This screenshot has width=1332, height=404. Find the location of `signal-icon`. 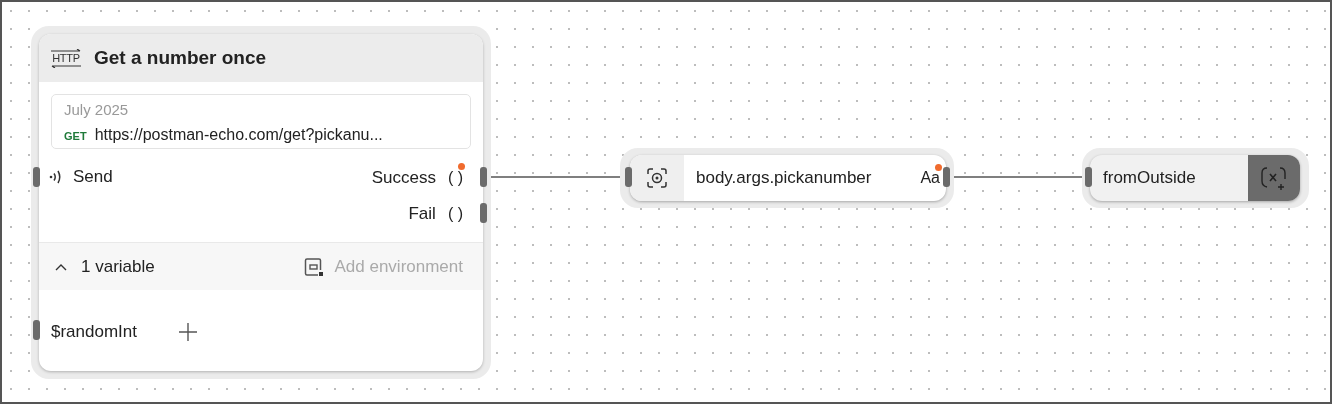

signal-icon is located at coordinates (56, 176).